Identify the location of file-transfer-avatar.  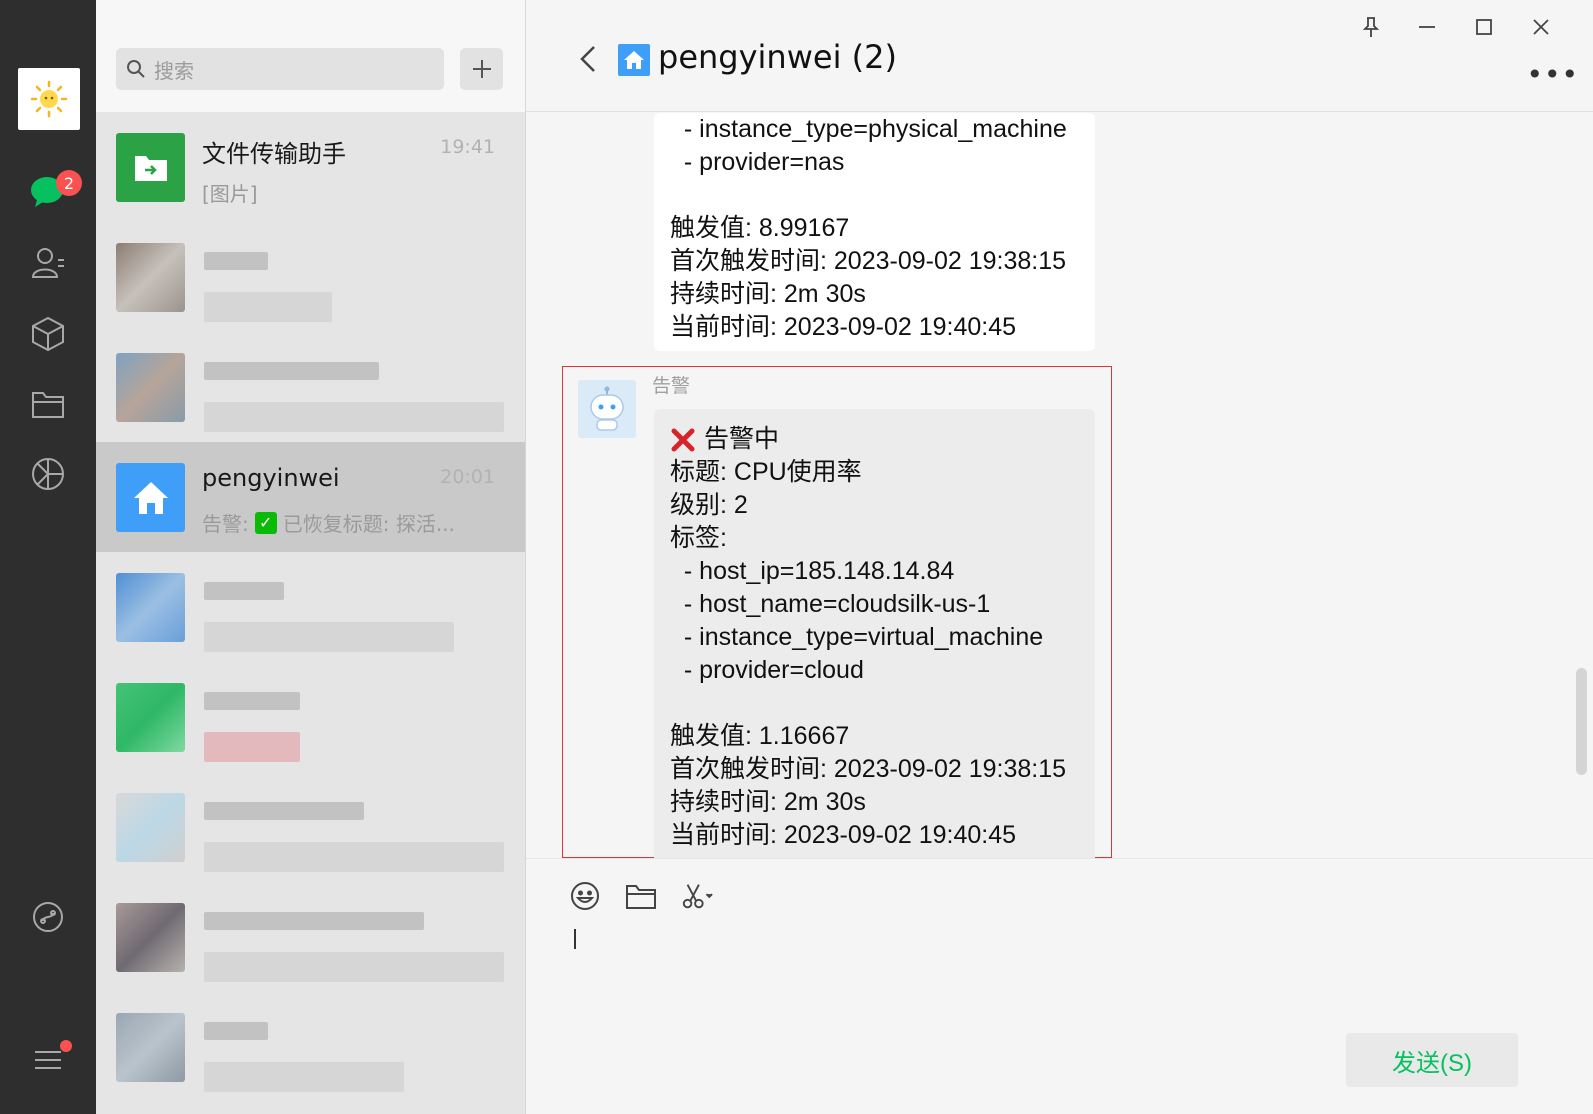
(150, 167).